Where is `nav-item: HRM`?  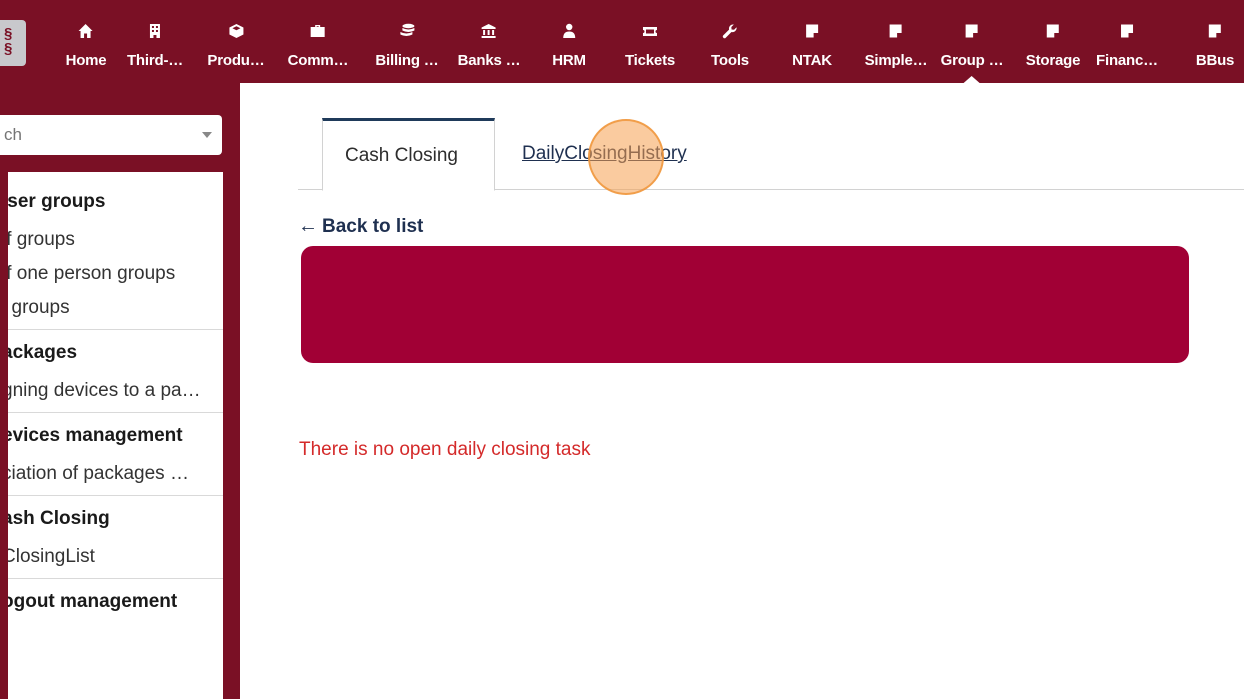
nav-item: HRM is located at coordinates (569, 41).